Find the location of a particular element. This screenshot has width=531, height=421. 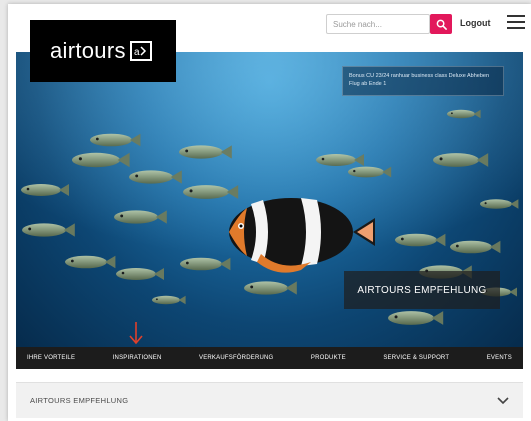

svg-text: a is located at coordinates (137, 52).